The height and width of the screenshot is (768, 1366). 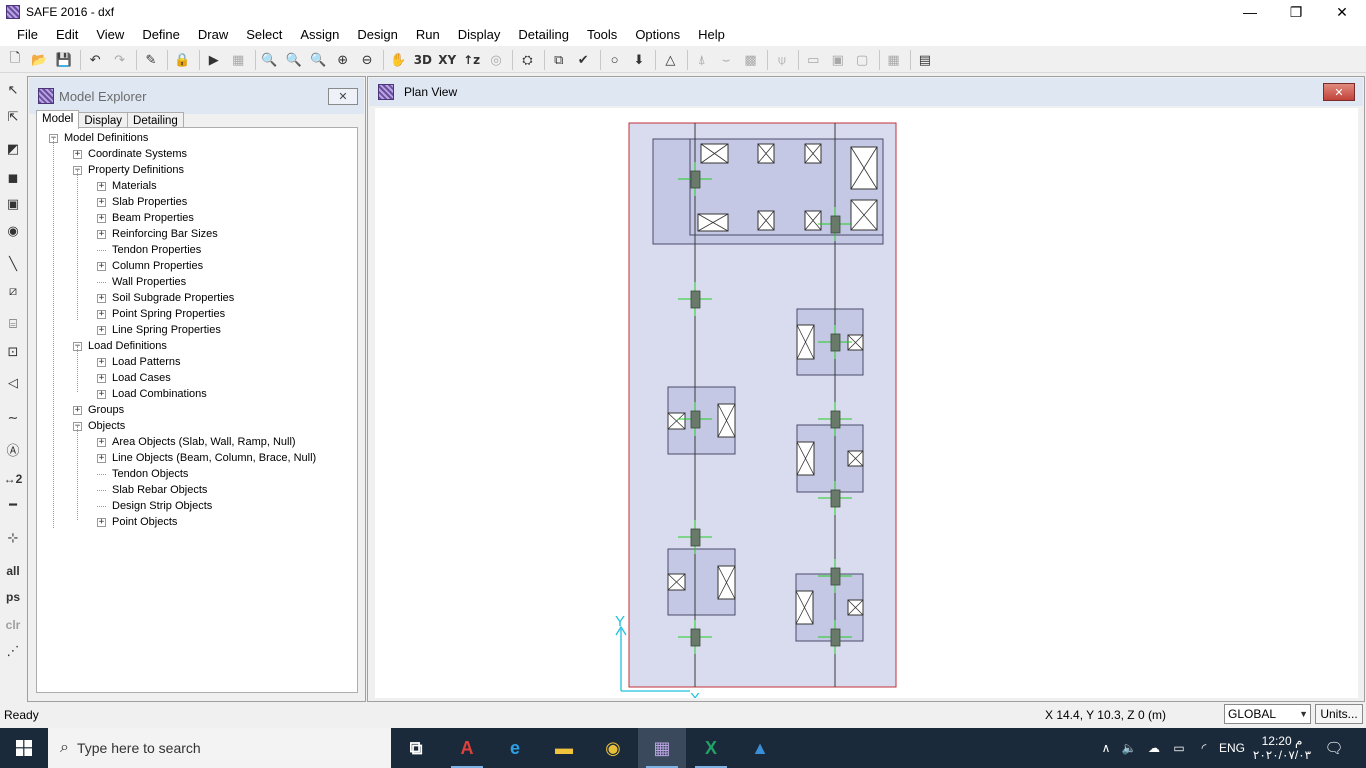 I want to click on task-view-icon: ⧉, so click(x=416, y=748).